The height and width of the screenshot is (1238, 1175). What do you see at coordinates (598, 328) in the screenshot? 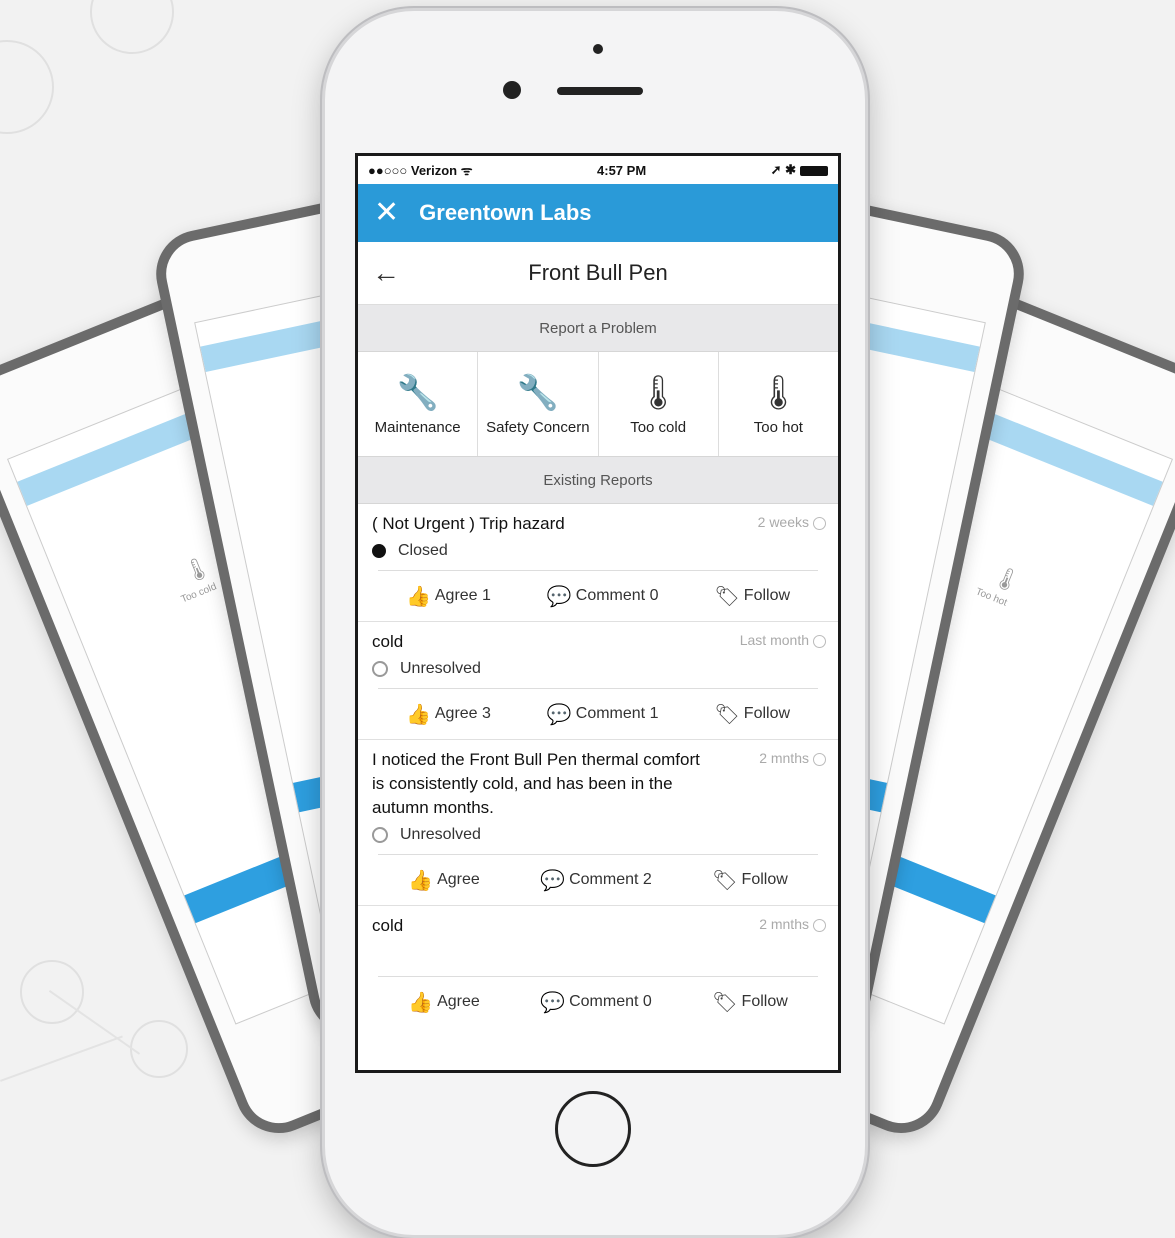
I see `section-header-report: Report a Problem` at bounding box center [598, 328].